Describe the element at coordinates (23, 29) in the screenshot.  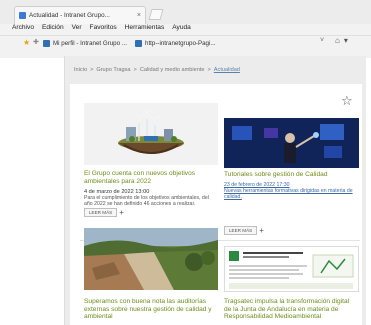
I see `menu-archivo: Archivo` at that location.